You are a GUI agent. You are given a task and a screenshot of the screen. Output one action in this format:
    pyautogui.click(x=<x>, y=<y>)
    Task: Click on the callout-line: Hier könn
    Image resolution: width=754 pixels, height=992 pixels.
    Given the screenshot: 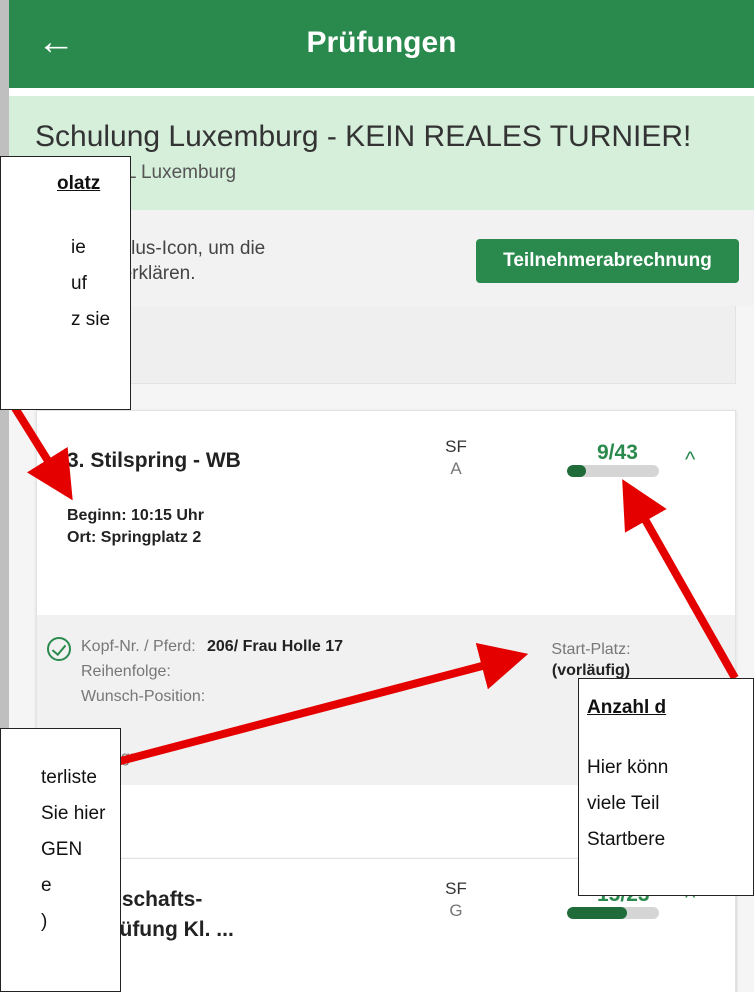 What is the action you would take?
    pyautogui.click(x=628, y=767)
    